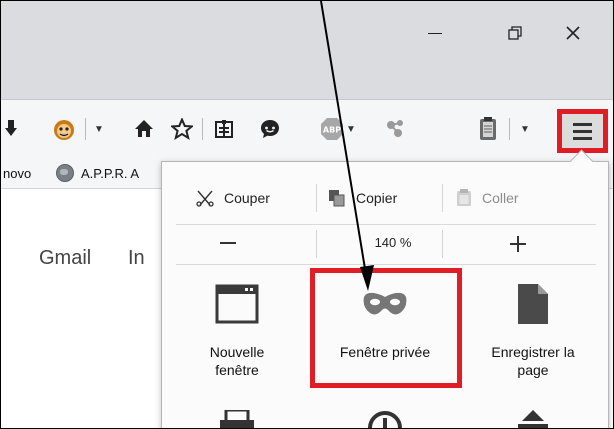  I want to click on chat-icon, so click(270, 129).